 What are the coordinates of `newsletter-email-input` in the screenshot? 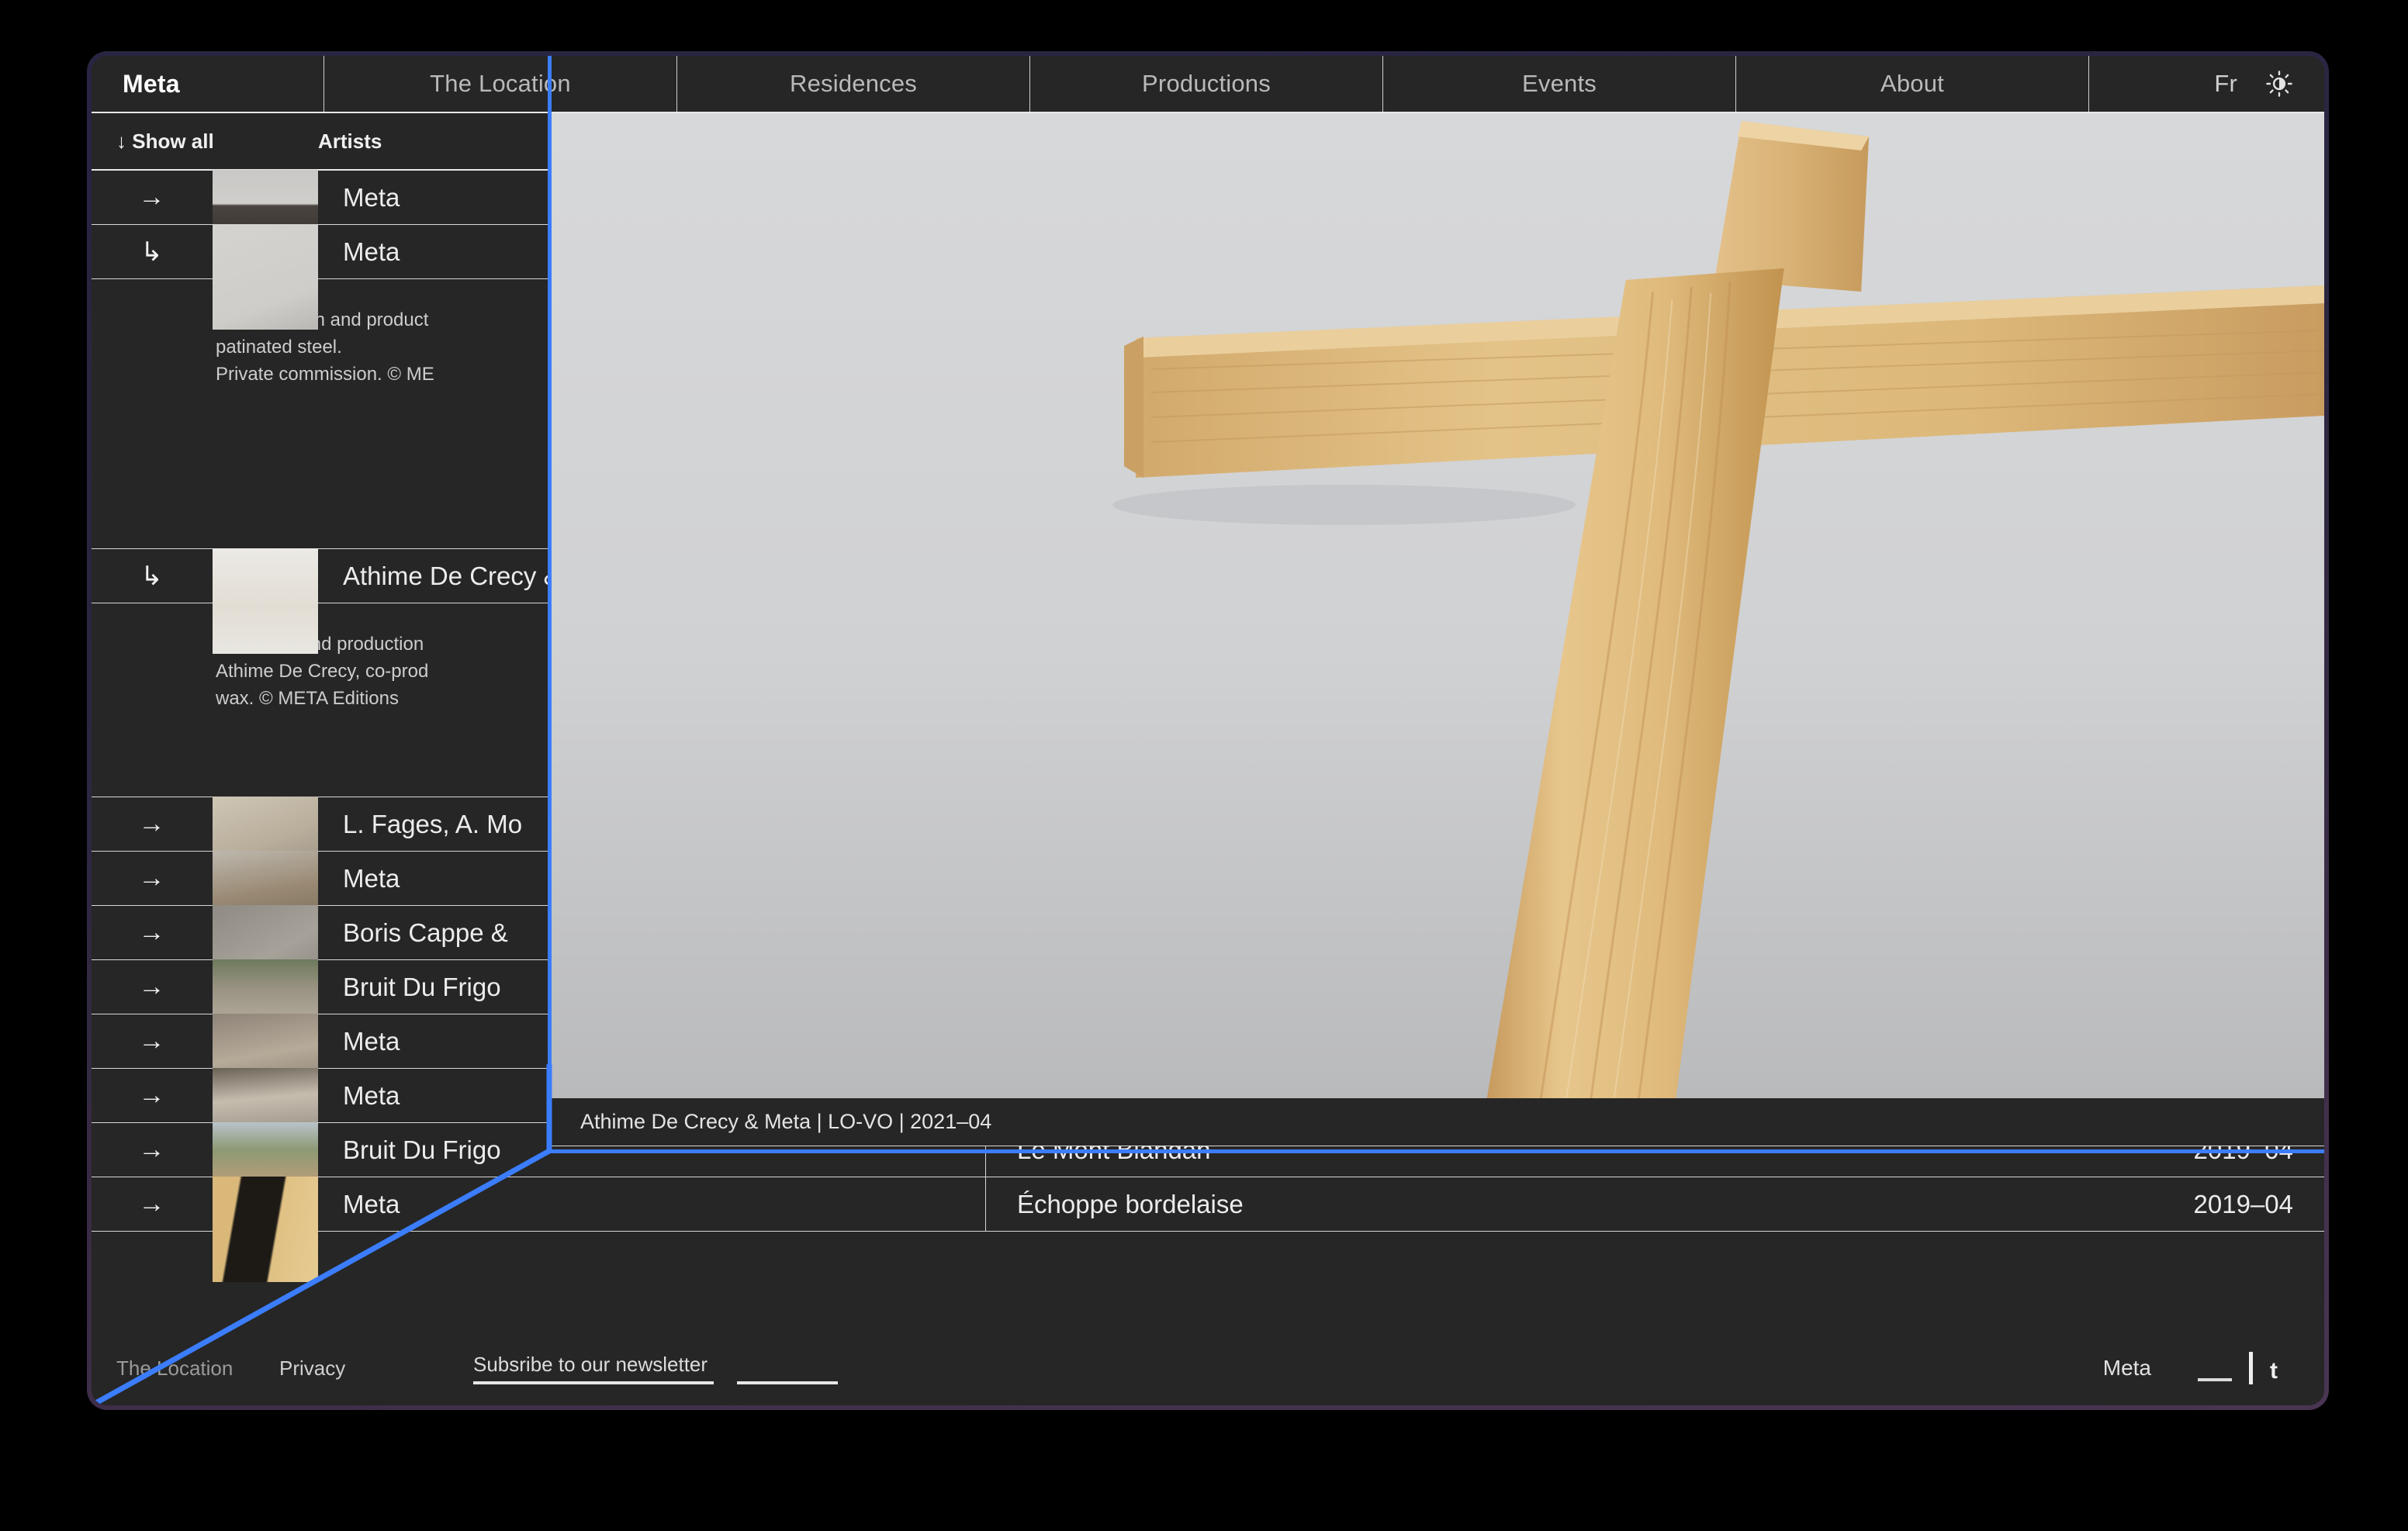 It's located at (593, 1382).